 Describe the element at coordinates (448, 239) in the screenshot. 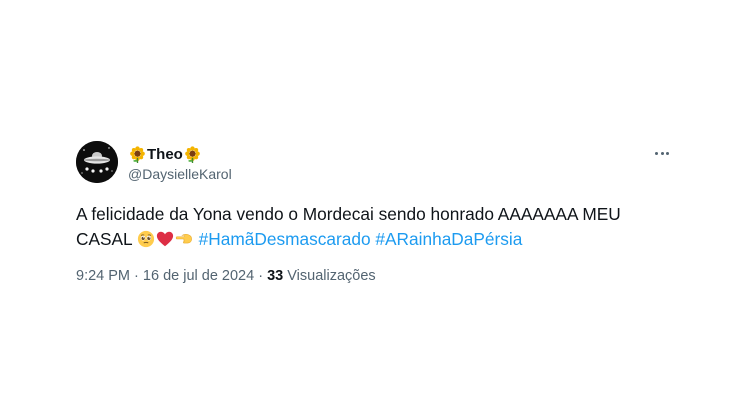

I see `hashtag-link: #ARainhaDaPérsia` at that location.